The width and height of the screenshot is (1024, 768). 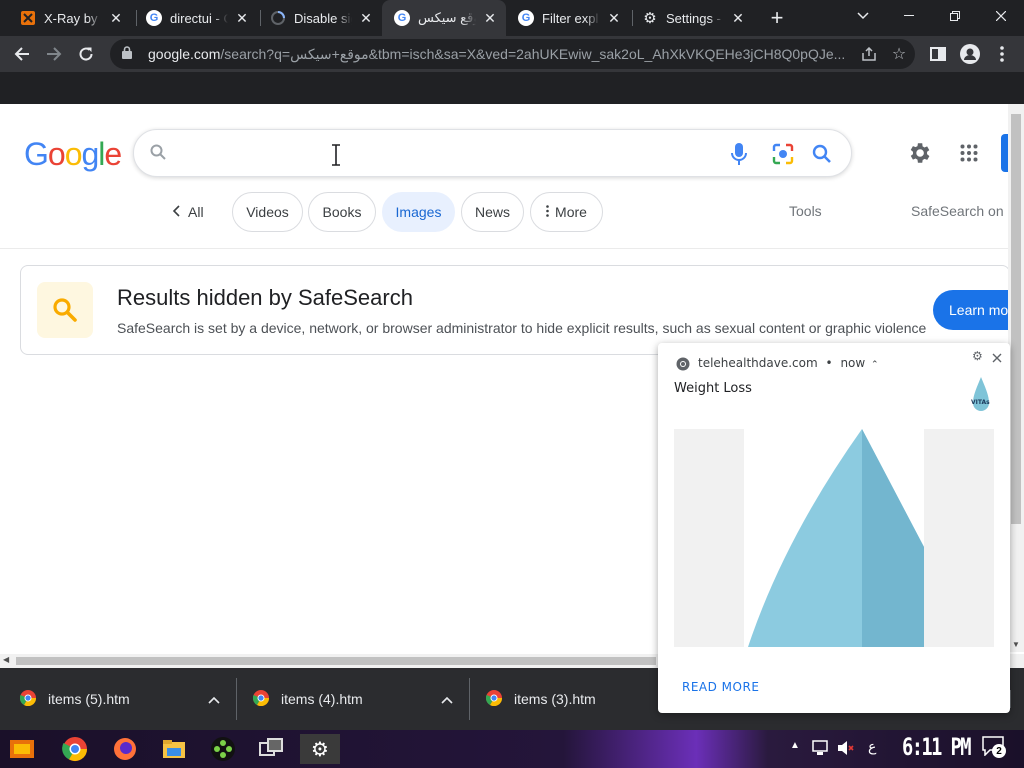 I want to click on action-center-icon: 2, so click(x=996, y=749).